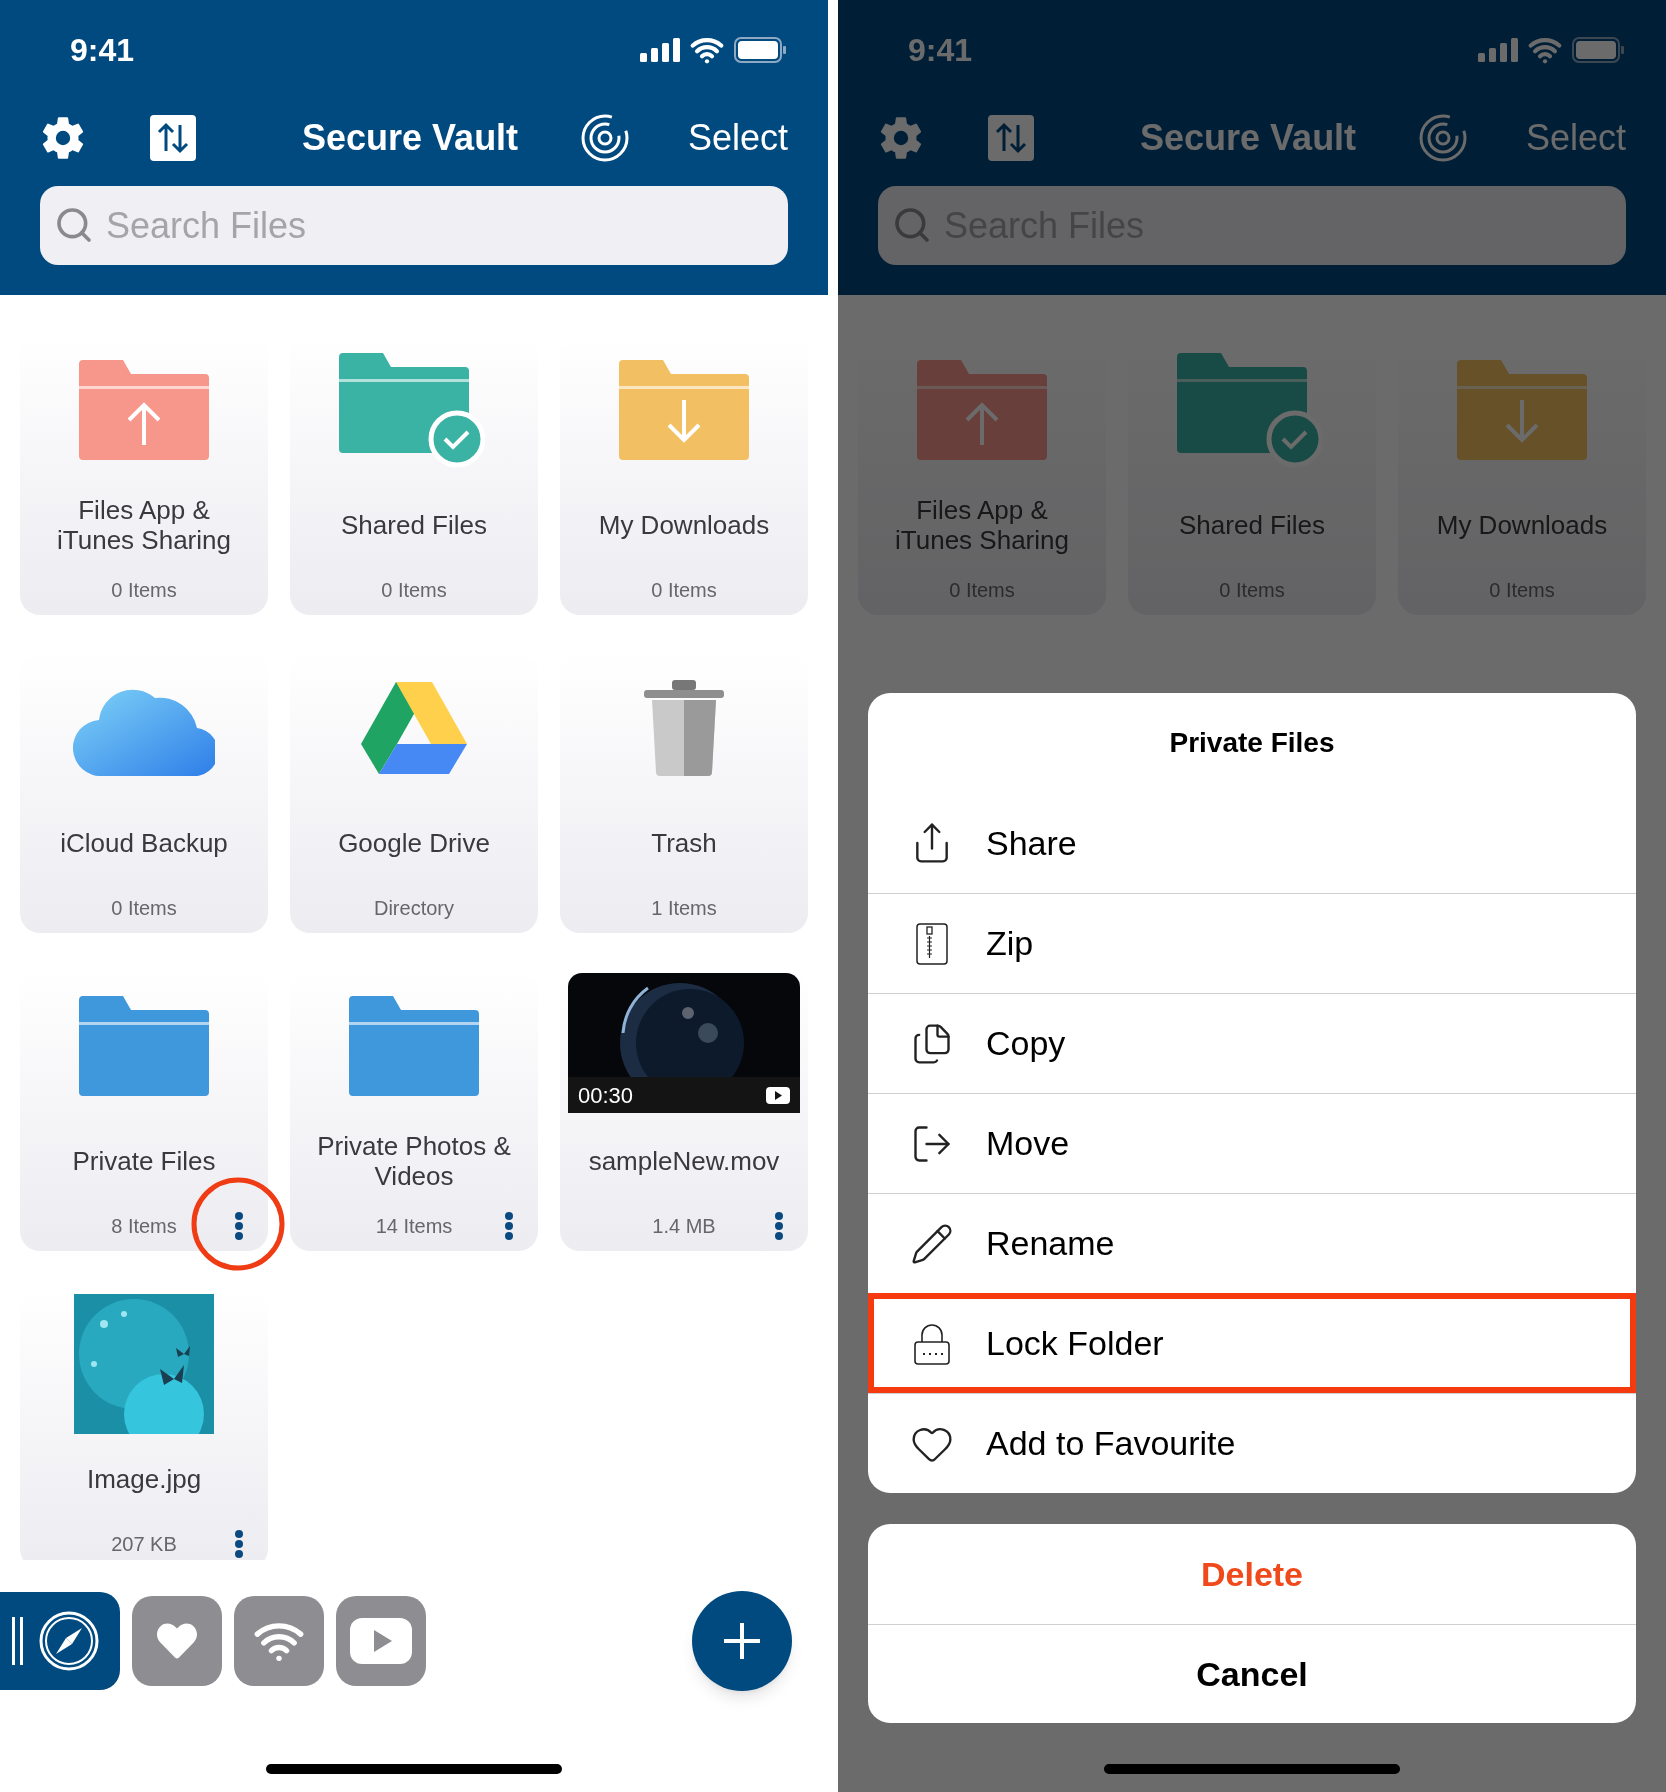 Image resolution: width=1666 pixels, height=1792 pixels. Describe the element at coordinates (684, 1161) in the screenshot. I see `tile-name: sampleNew.mov` at that location.